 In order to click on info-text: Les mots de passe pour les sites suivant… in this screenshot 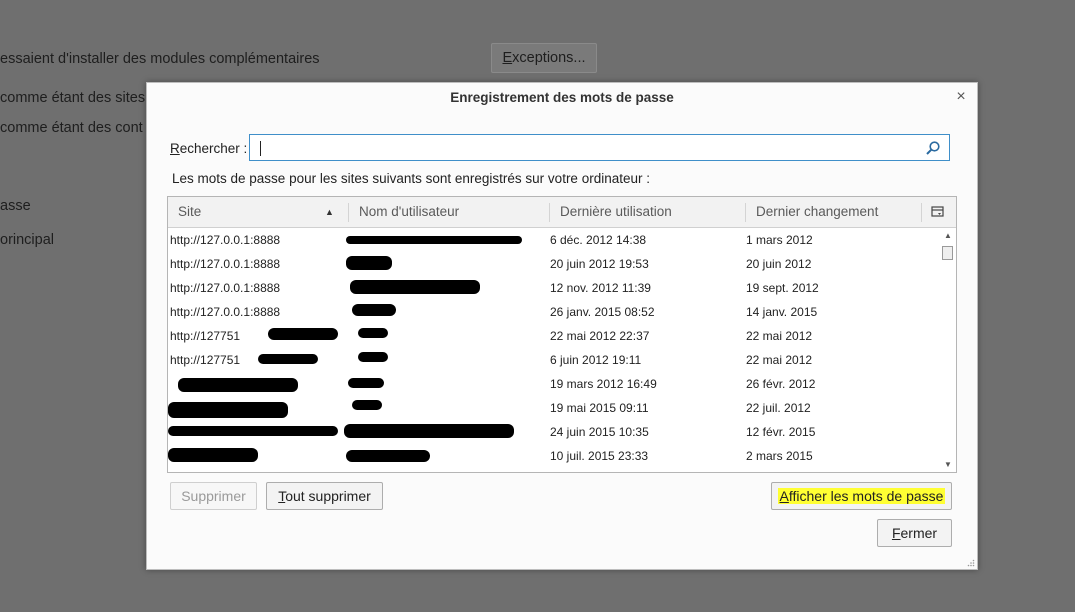, I will do `click(411, 178)`.